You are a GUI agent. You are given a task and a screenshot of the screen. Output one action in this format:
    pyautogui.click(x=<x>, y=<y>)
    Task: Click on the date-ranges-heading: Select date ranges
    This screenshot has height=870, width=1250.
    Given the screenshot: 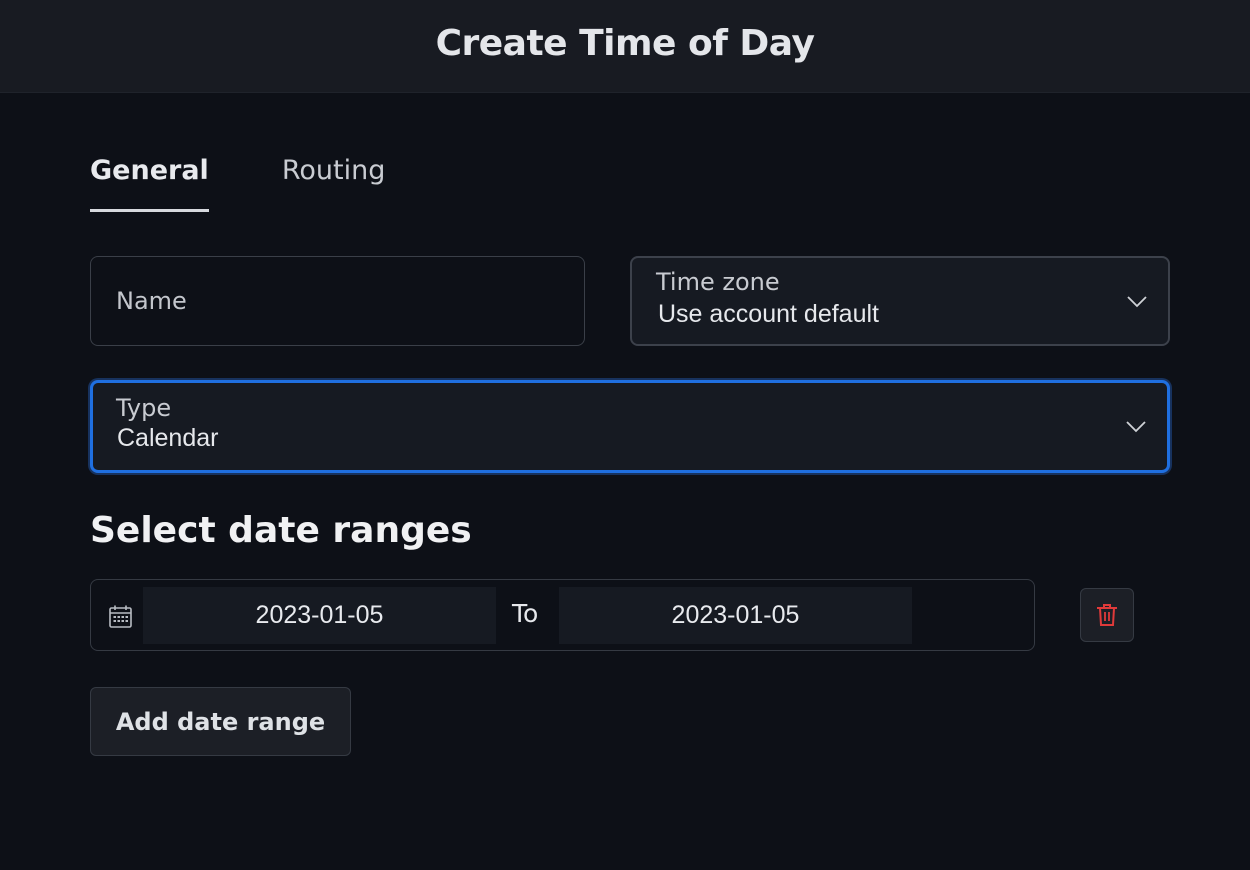 What is the action you would take?
    pyautogui.click(x=281, y=530)
    